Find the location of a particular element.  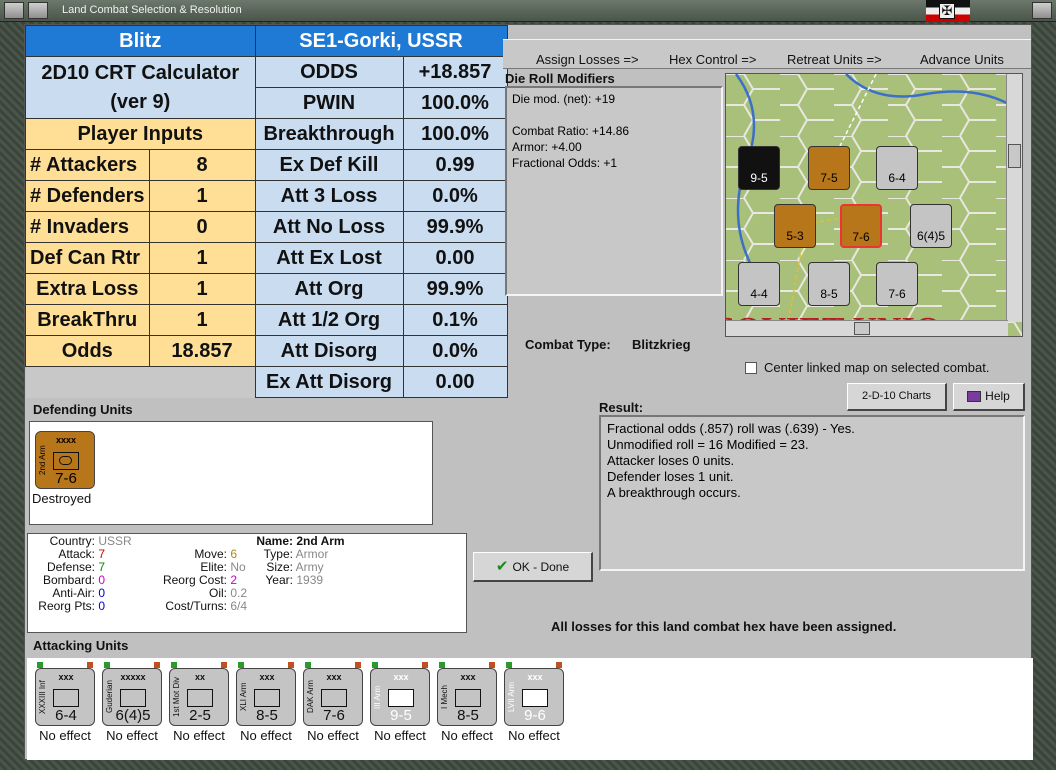

combat-type-value: Blitzkrieg is located at coordinates (661, 344).